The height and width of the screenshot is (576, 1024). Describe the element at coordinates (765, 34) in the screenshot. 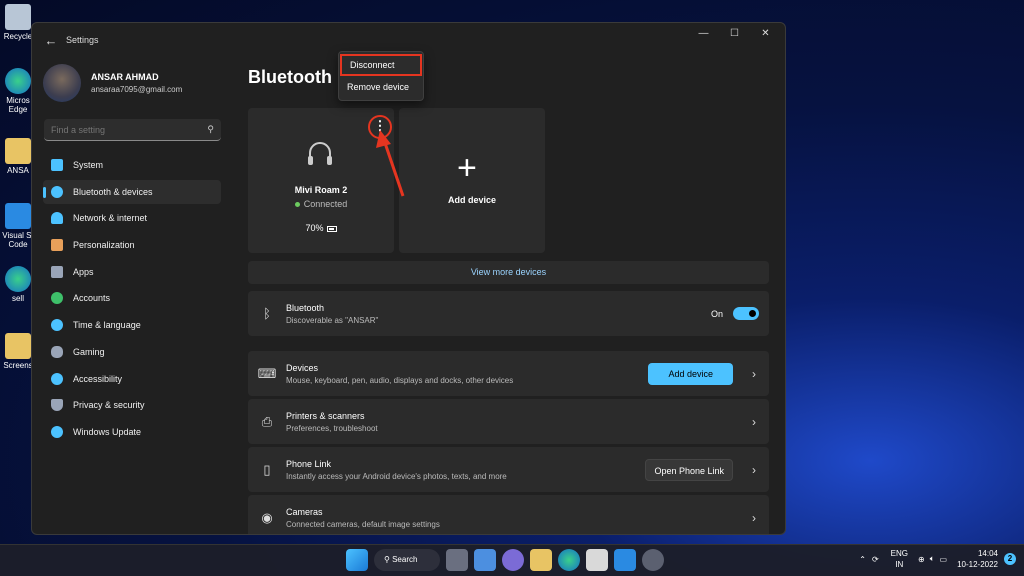

I see `close-button: ✕` at that location.